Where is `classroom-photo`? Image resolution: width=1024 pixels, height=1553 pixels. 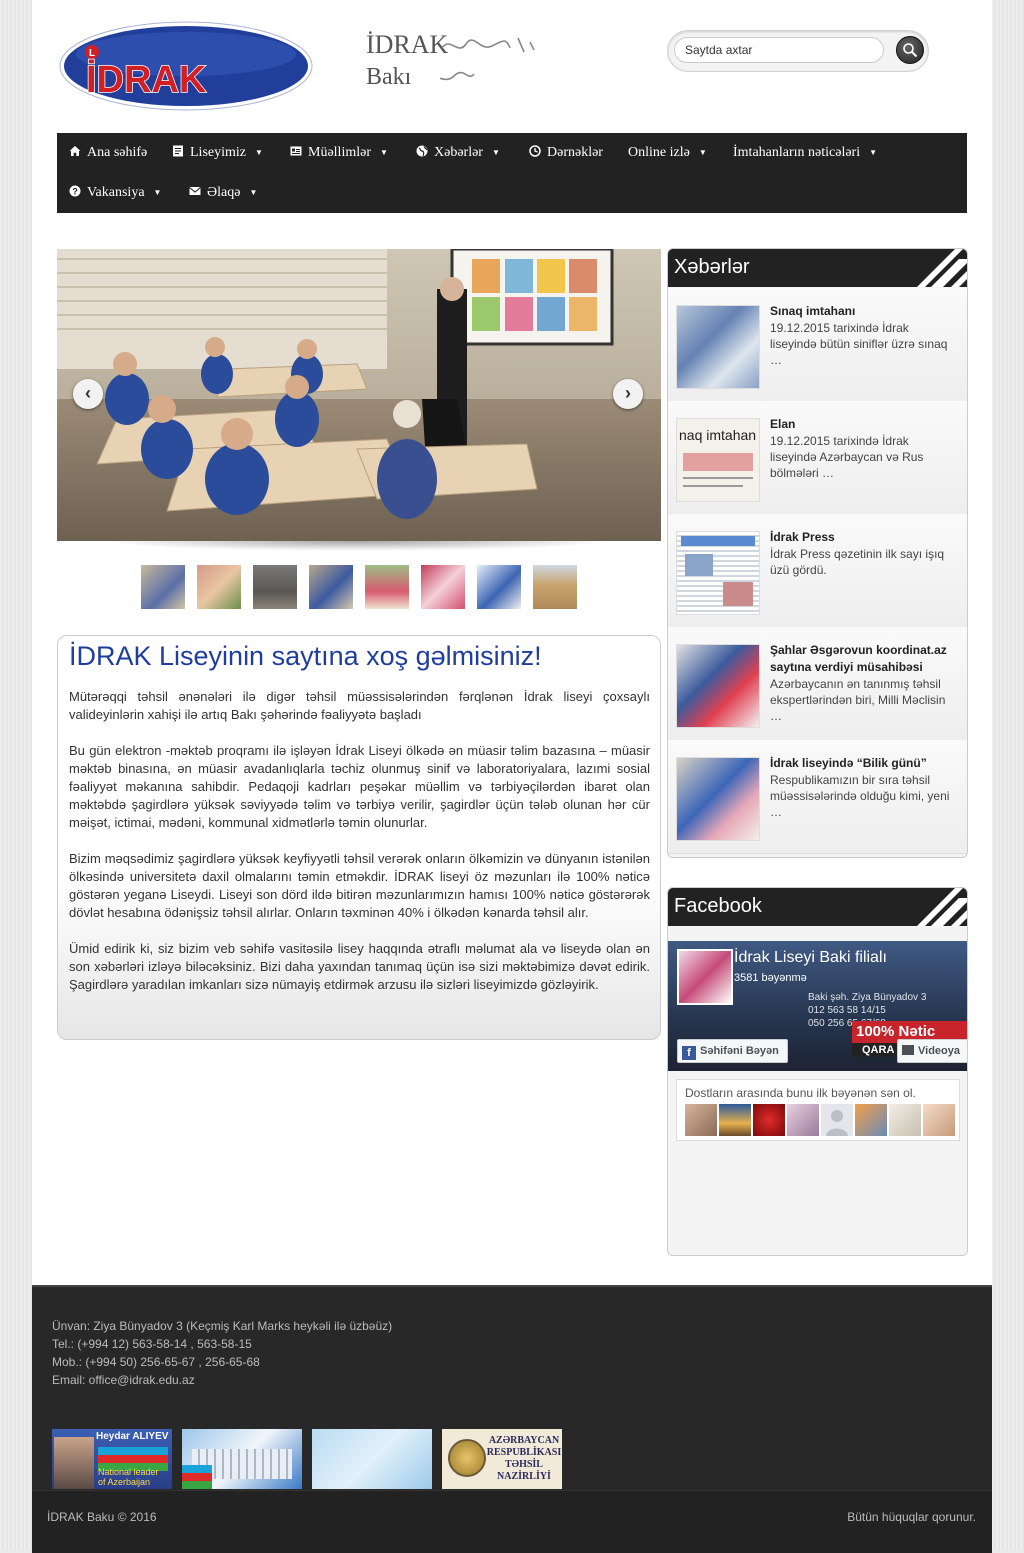
classroom-photo is located at coordinates (359, 395).